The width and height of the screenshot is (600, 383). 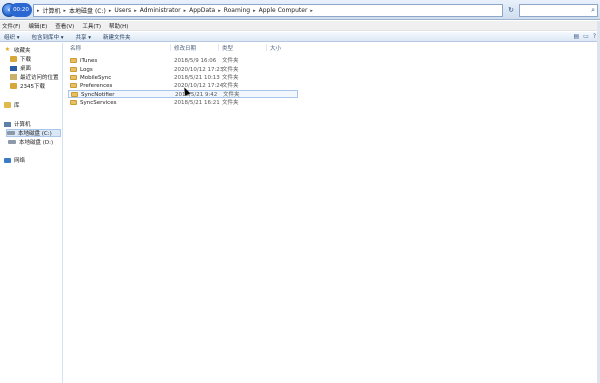 What do you see at coordinates (122, 10) in the screenshot?
I see `breadcrumb-item: Users` at bounding box center [122, 10].